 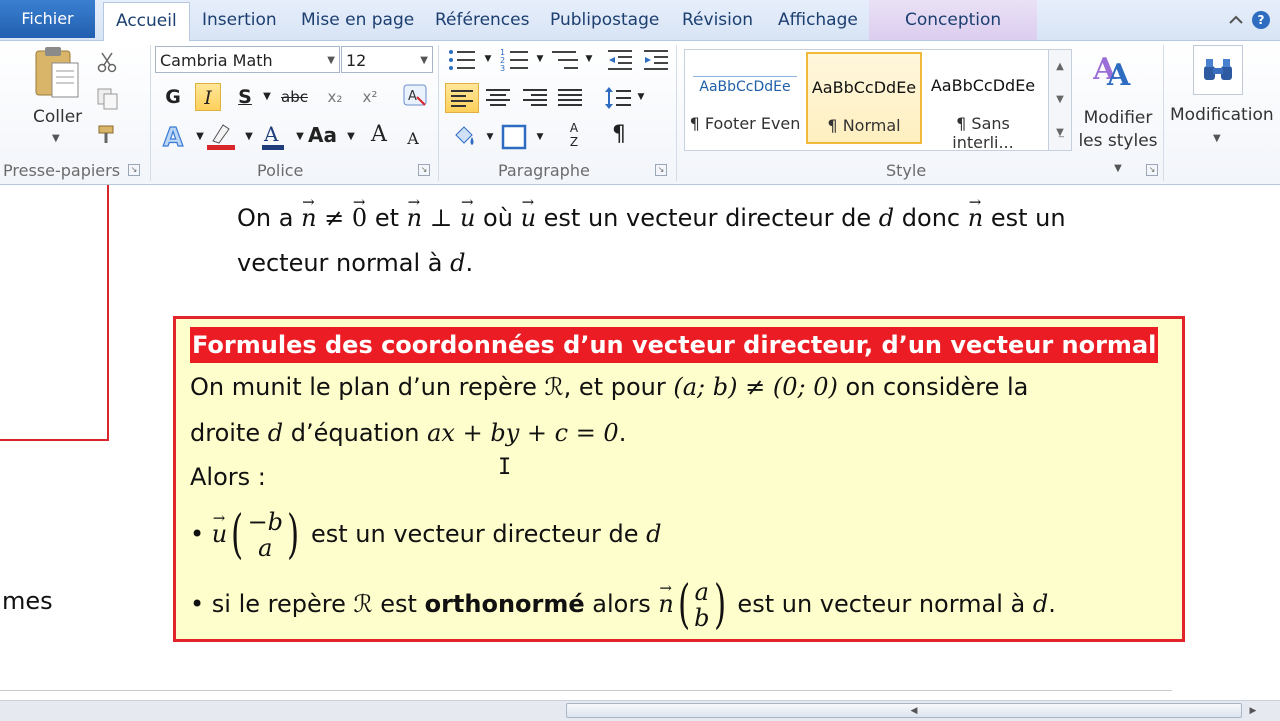 What do you see at coordinates (56, 138) in the screenshot?
I see `paste-dropdown-arrow: ▼` at bounding box center [56, 138].